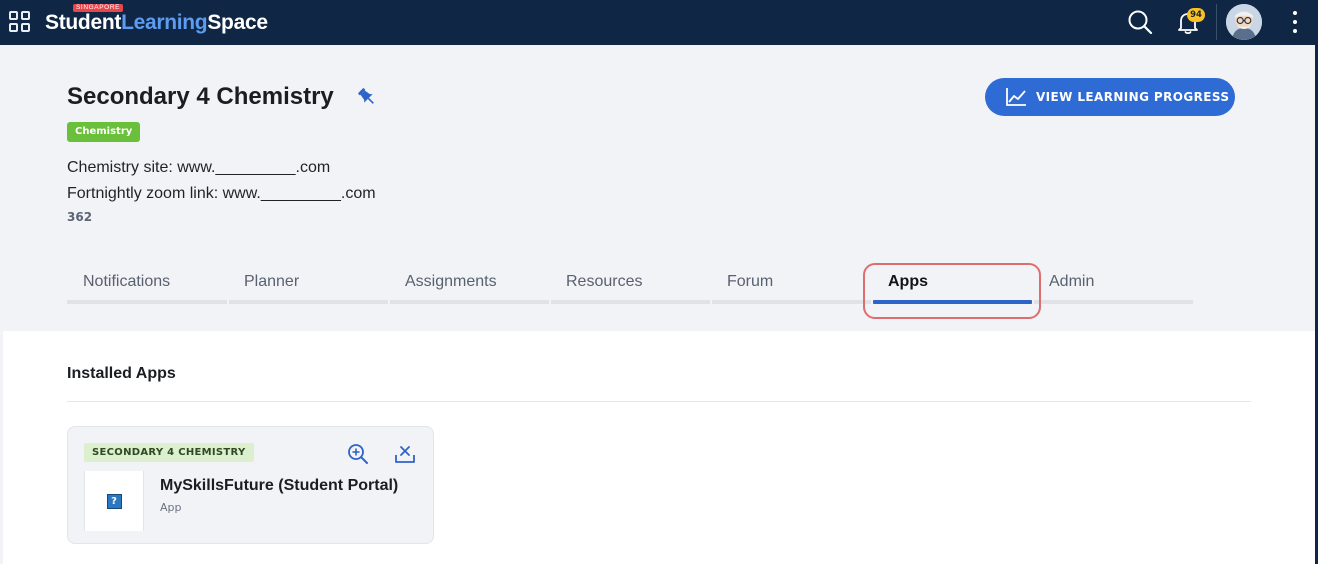  I want to click on subject-tag: Chemistry, so click(104, 132).